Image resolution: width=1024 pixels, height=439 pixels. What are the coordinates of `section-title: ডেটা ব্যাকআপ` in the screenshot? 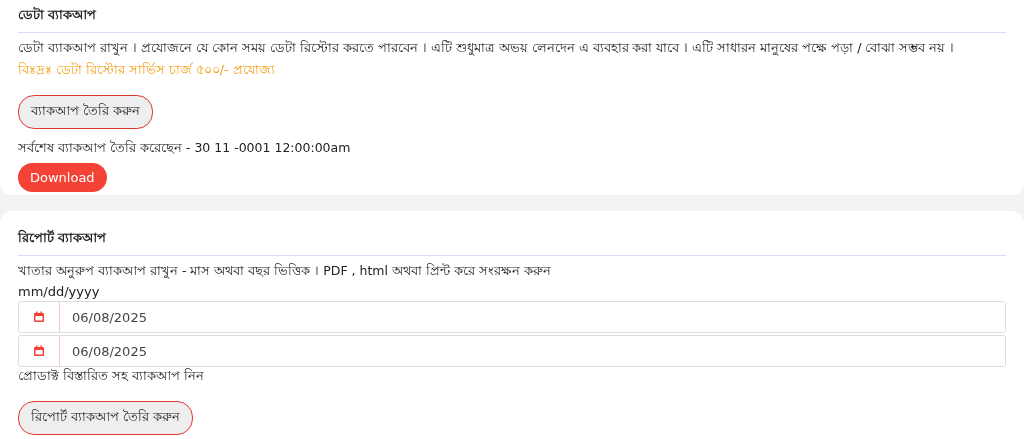 It's located at (512, 19).